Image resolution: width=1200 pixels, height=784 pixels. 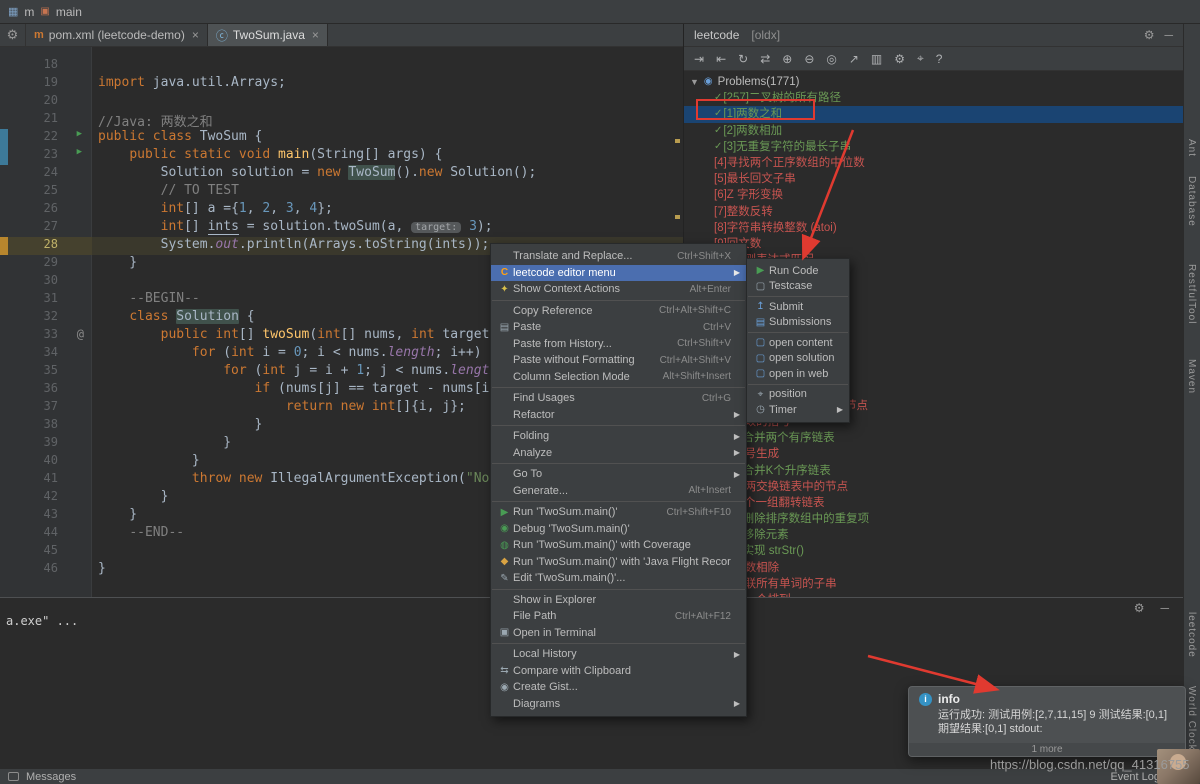 What do you see at coordinates (618, 529) in the screenshot?
I see `menu-item-debug-main: ◉ Debug 'TwoSum.main()'` at bounding box center [618, 529].